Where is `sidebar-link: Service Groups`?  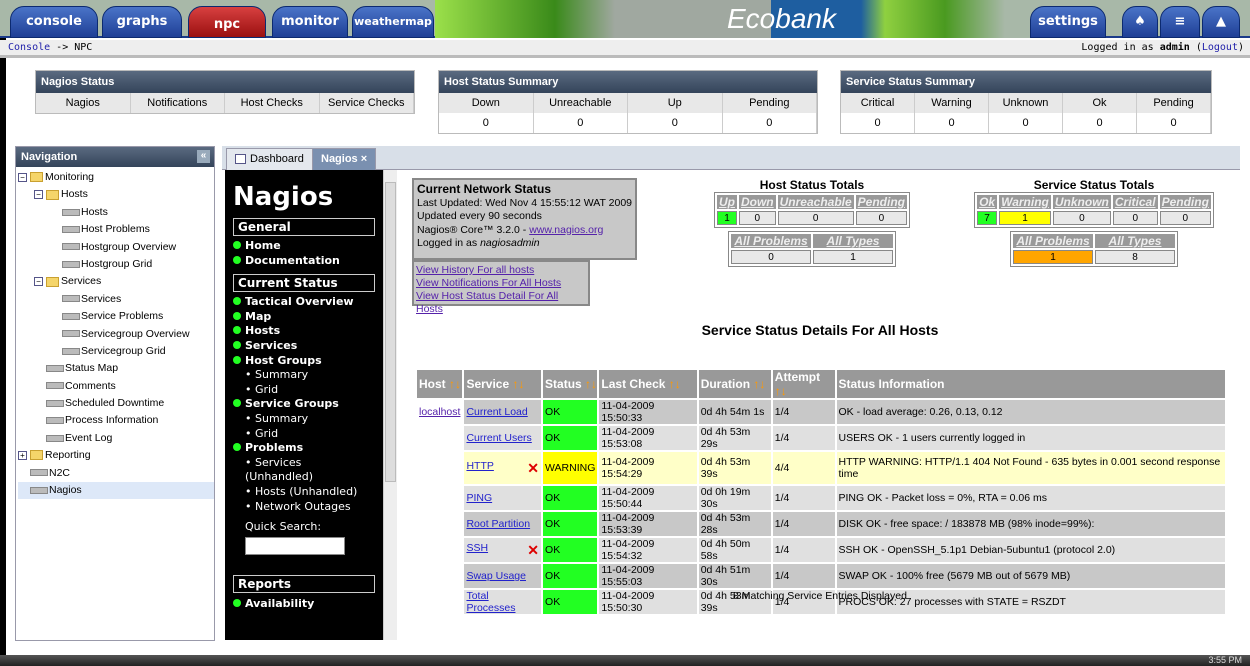
sidebar-link: Service Groups is located at coordinates (304, 404).